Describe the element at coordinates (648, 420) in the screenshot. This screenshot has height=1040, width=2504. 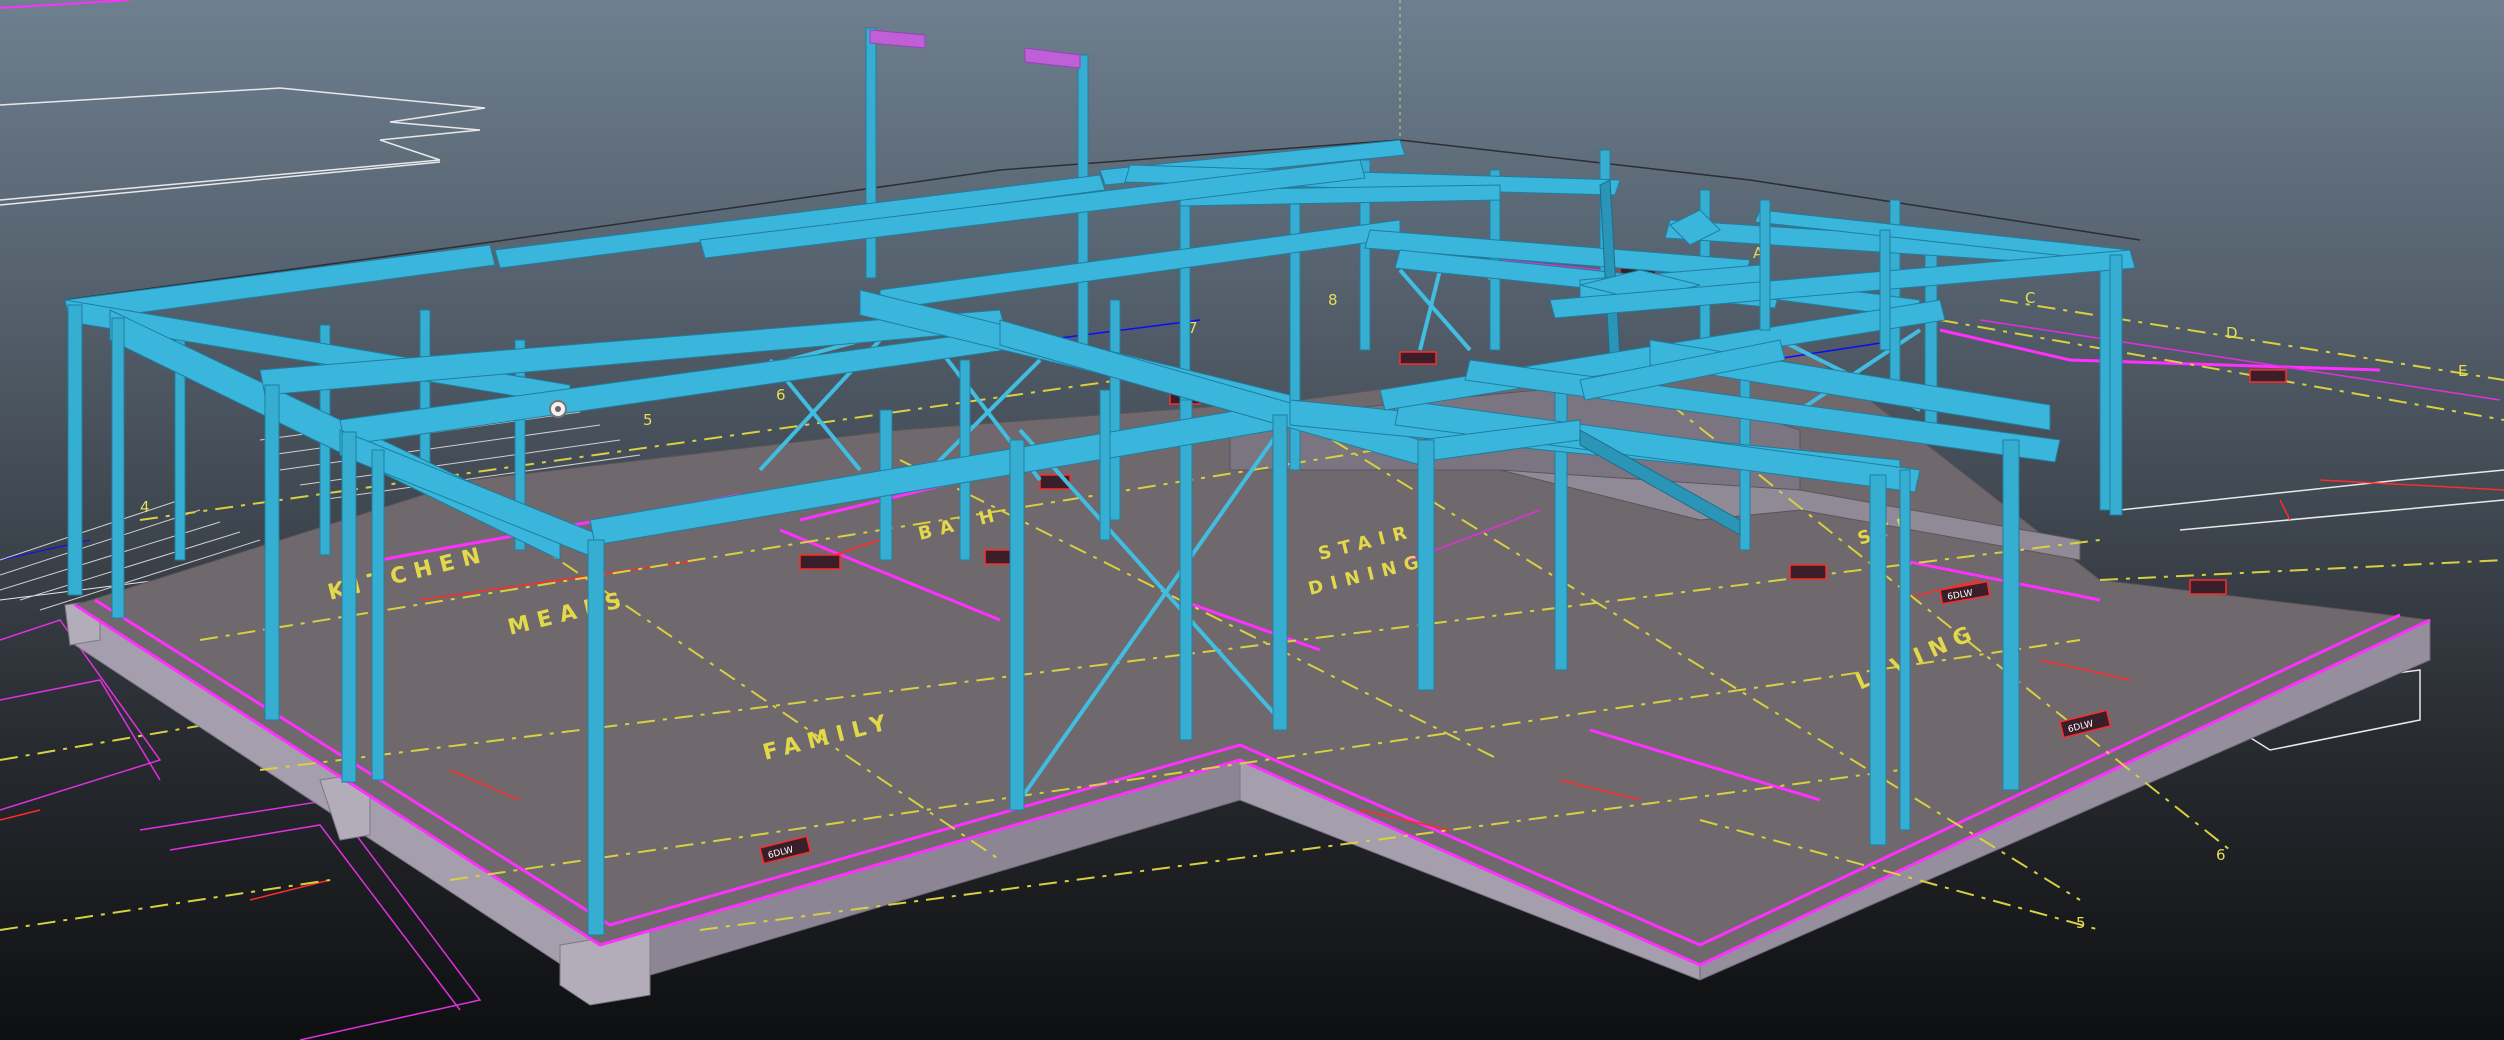
I see `grid-label-5: 5` at that location.